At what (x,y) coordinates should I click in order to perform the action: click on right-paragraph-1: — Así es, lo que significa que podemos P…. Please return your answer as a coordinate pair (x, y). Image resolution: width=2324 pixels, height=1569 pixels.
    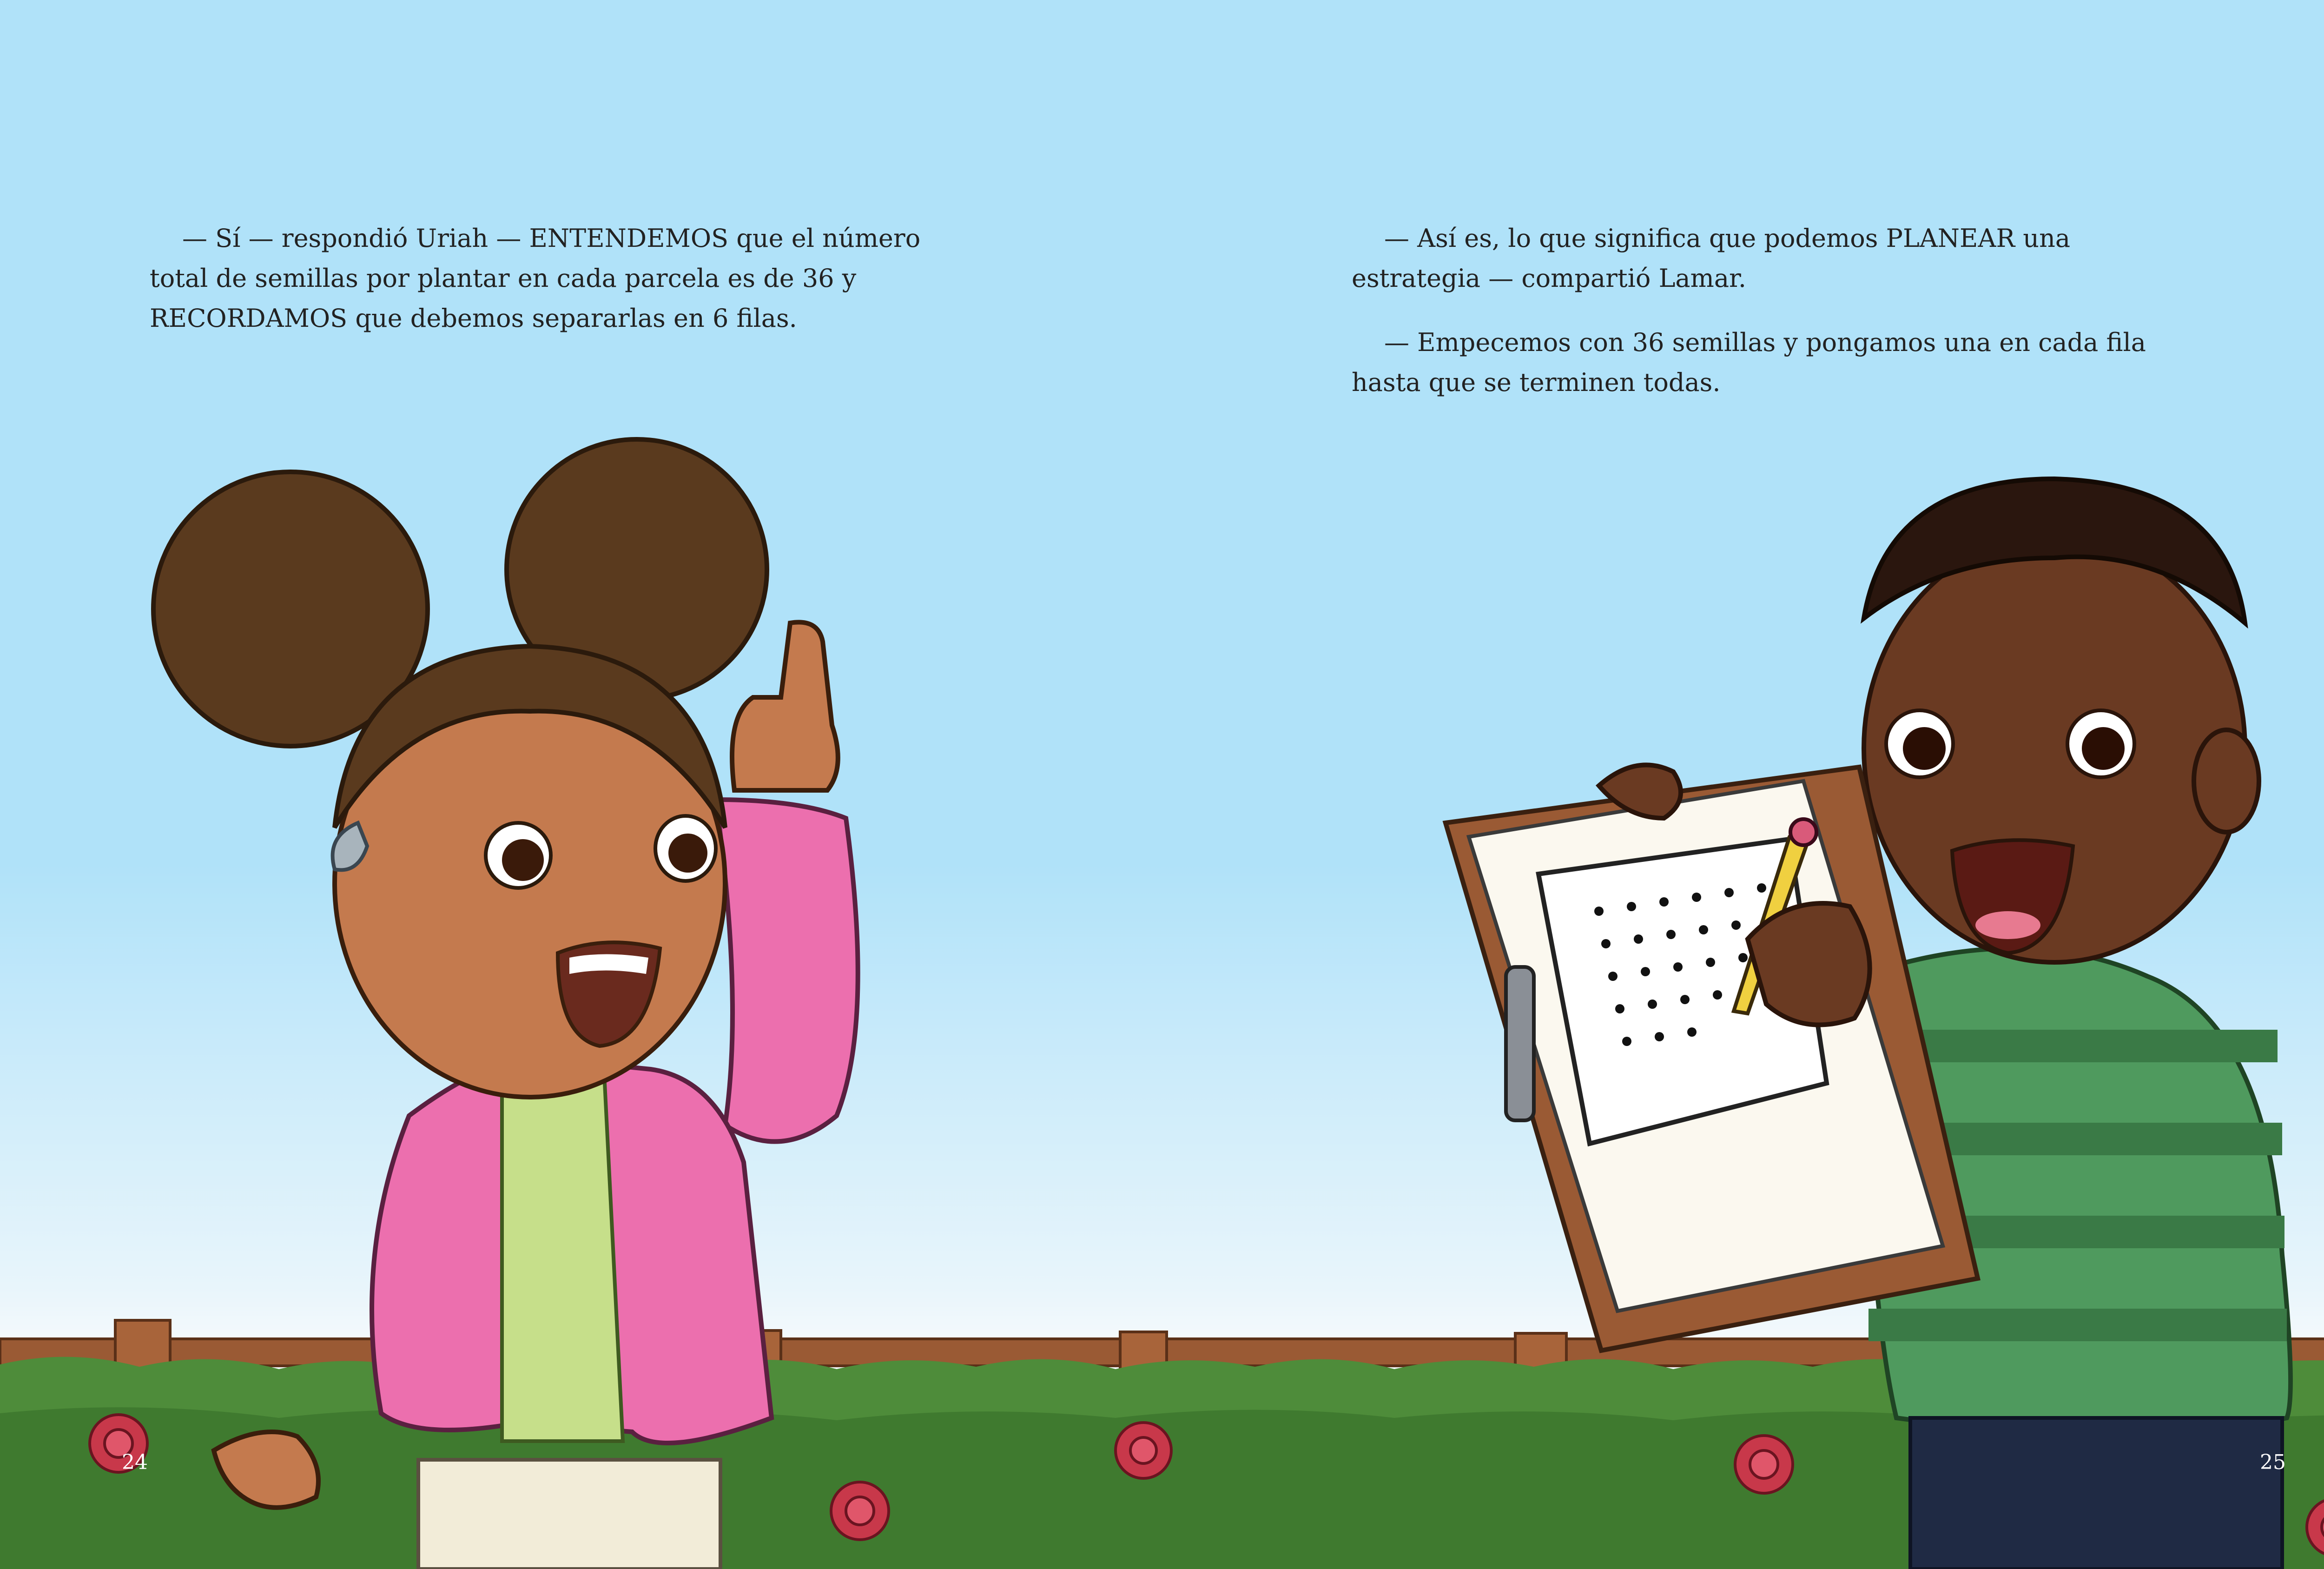
    Looking at the image, I should click on (1711, 258).